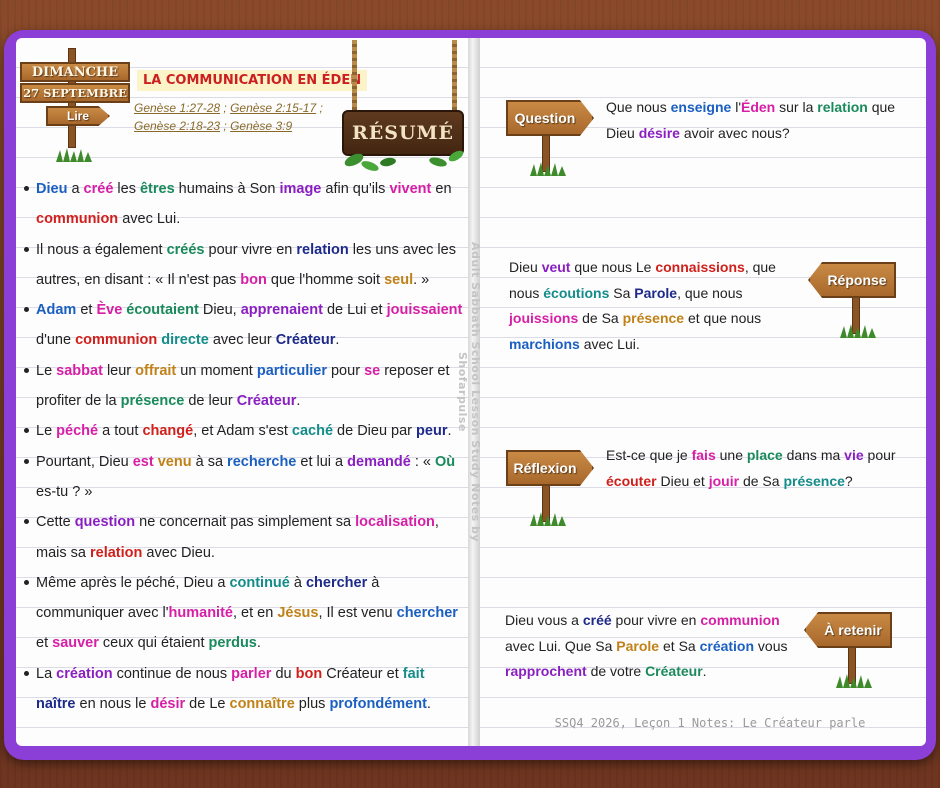  I want to click on text-run: vous, so click(771, 645).